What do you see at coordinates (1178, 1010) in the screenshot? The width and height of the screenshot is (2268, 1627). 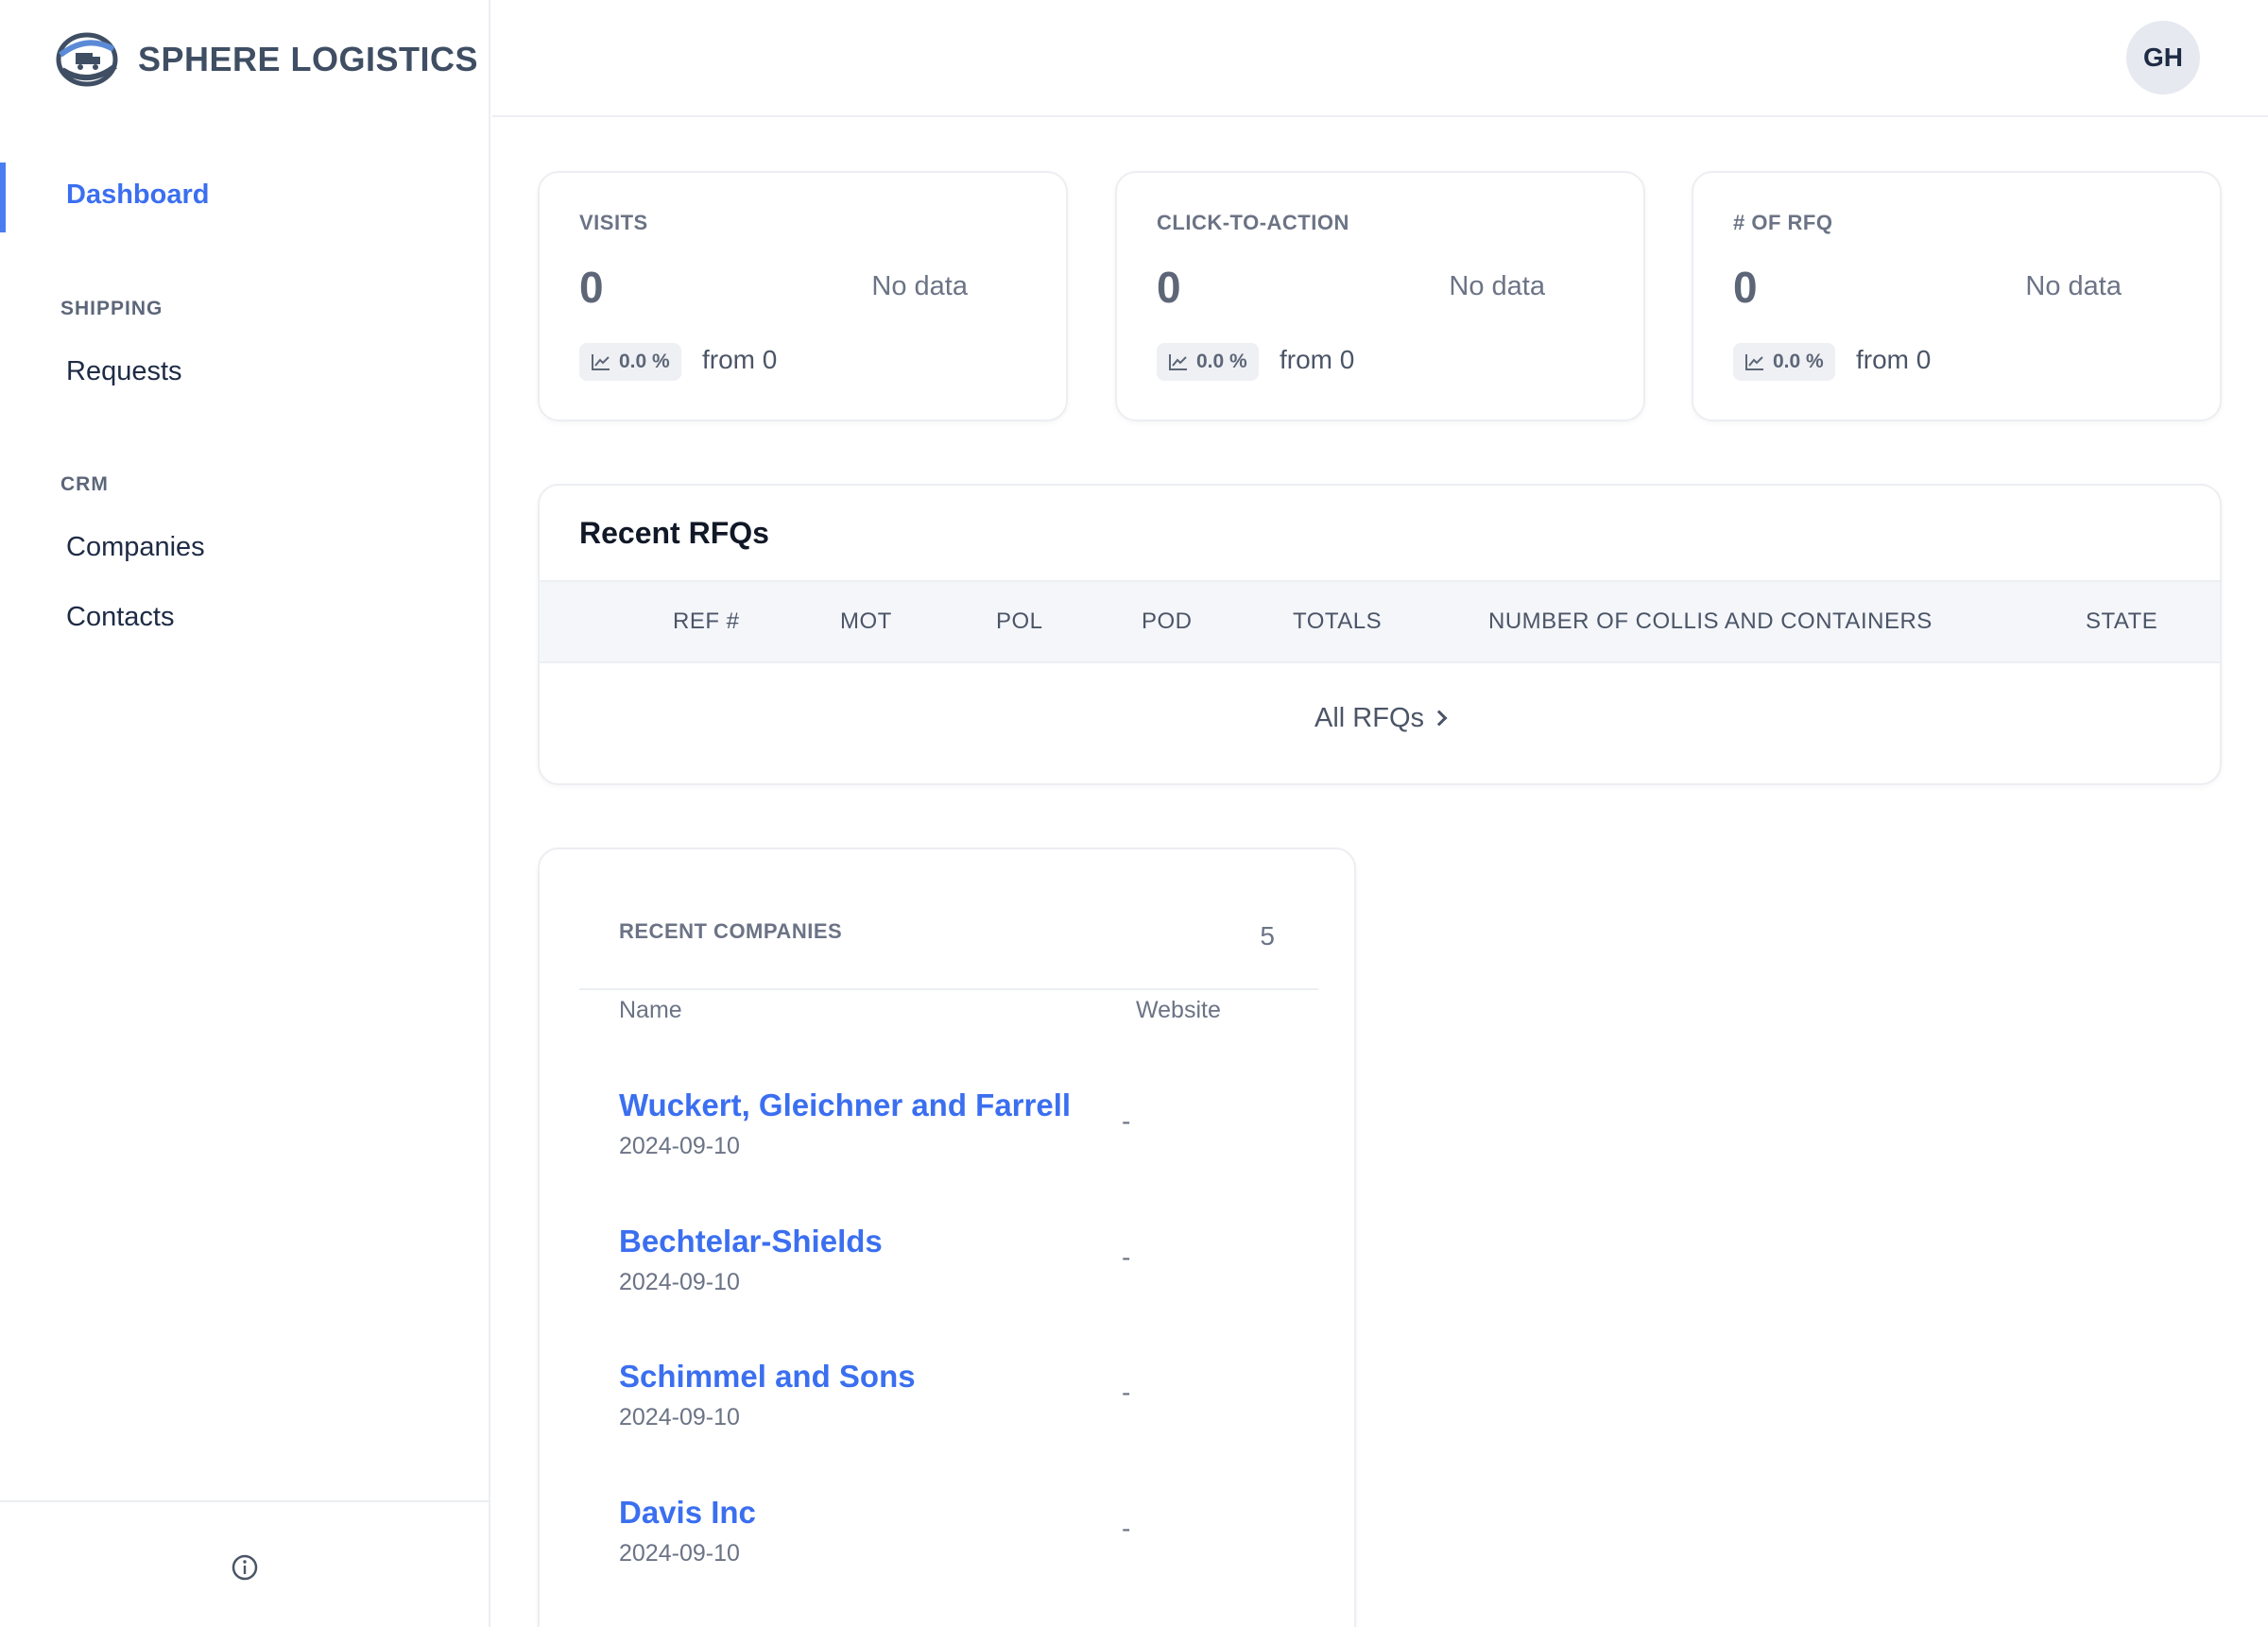 I see `column-website: Website` at bounding box center [1178, 1010].